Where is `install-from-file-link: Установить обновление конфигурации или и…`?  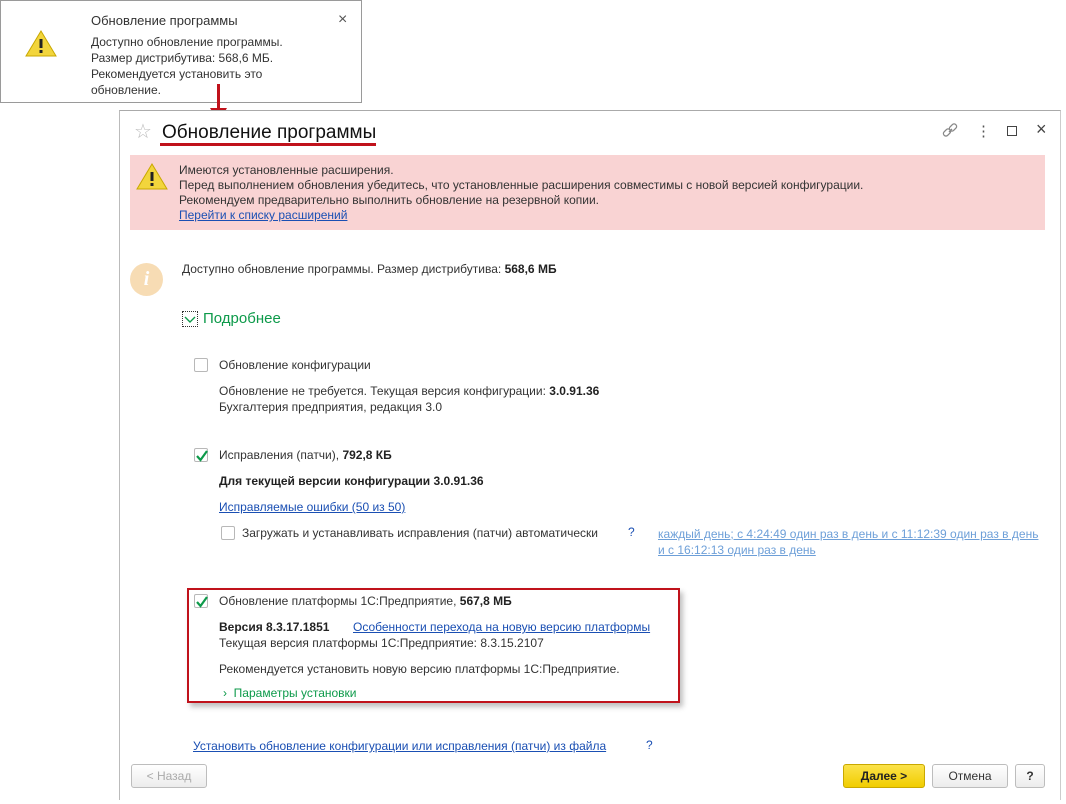 install-from-file-link: Установить обновление конфигурации или и… is located at coordinates (399, 746).